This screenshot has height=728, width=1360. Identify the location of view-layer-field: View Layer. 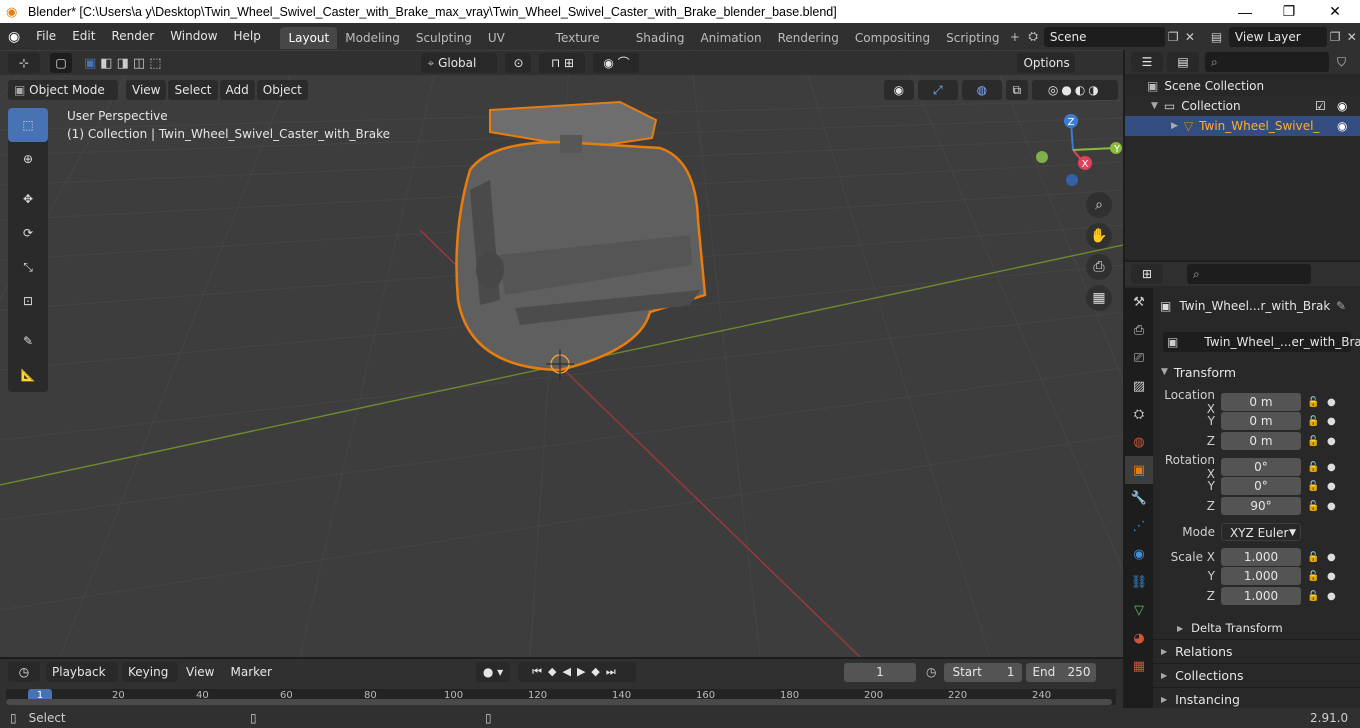
(1277, 36).